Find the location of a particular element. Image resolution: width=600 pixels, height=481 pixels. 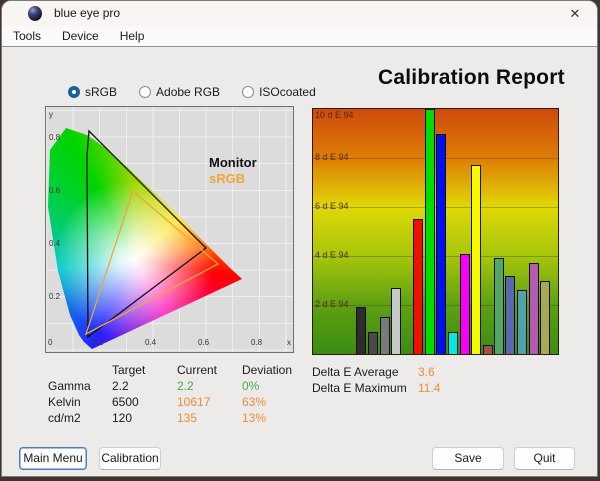

menu-item-help: Help is located at coordinates (132, 36).